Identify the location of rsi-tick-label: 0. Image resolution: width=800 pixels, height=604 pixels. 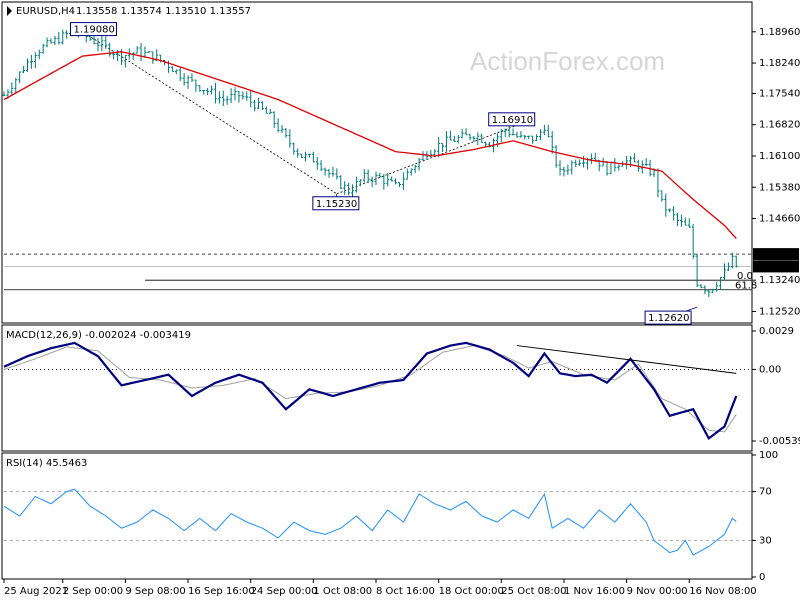
(762, 577).